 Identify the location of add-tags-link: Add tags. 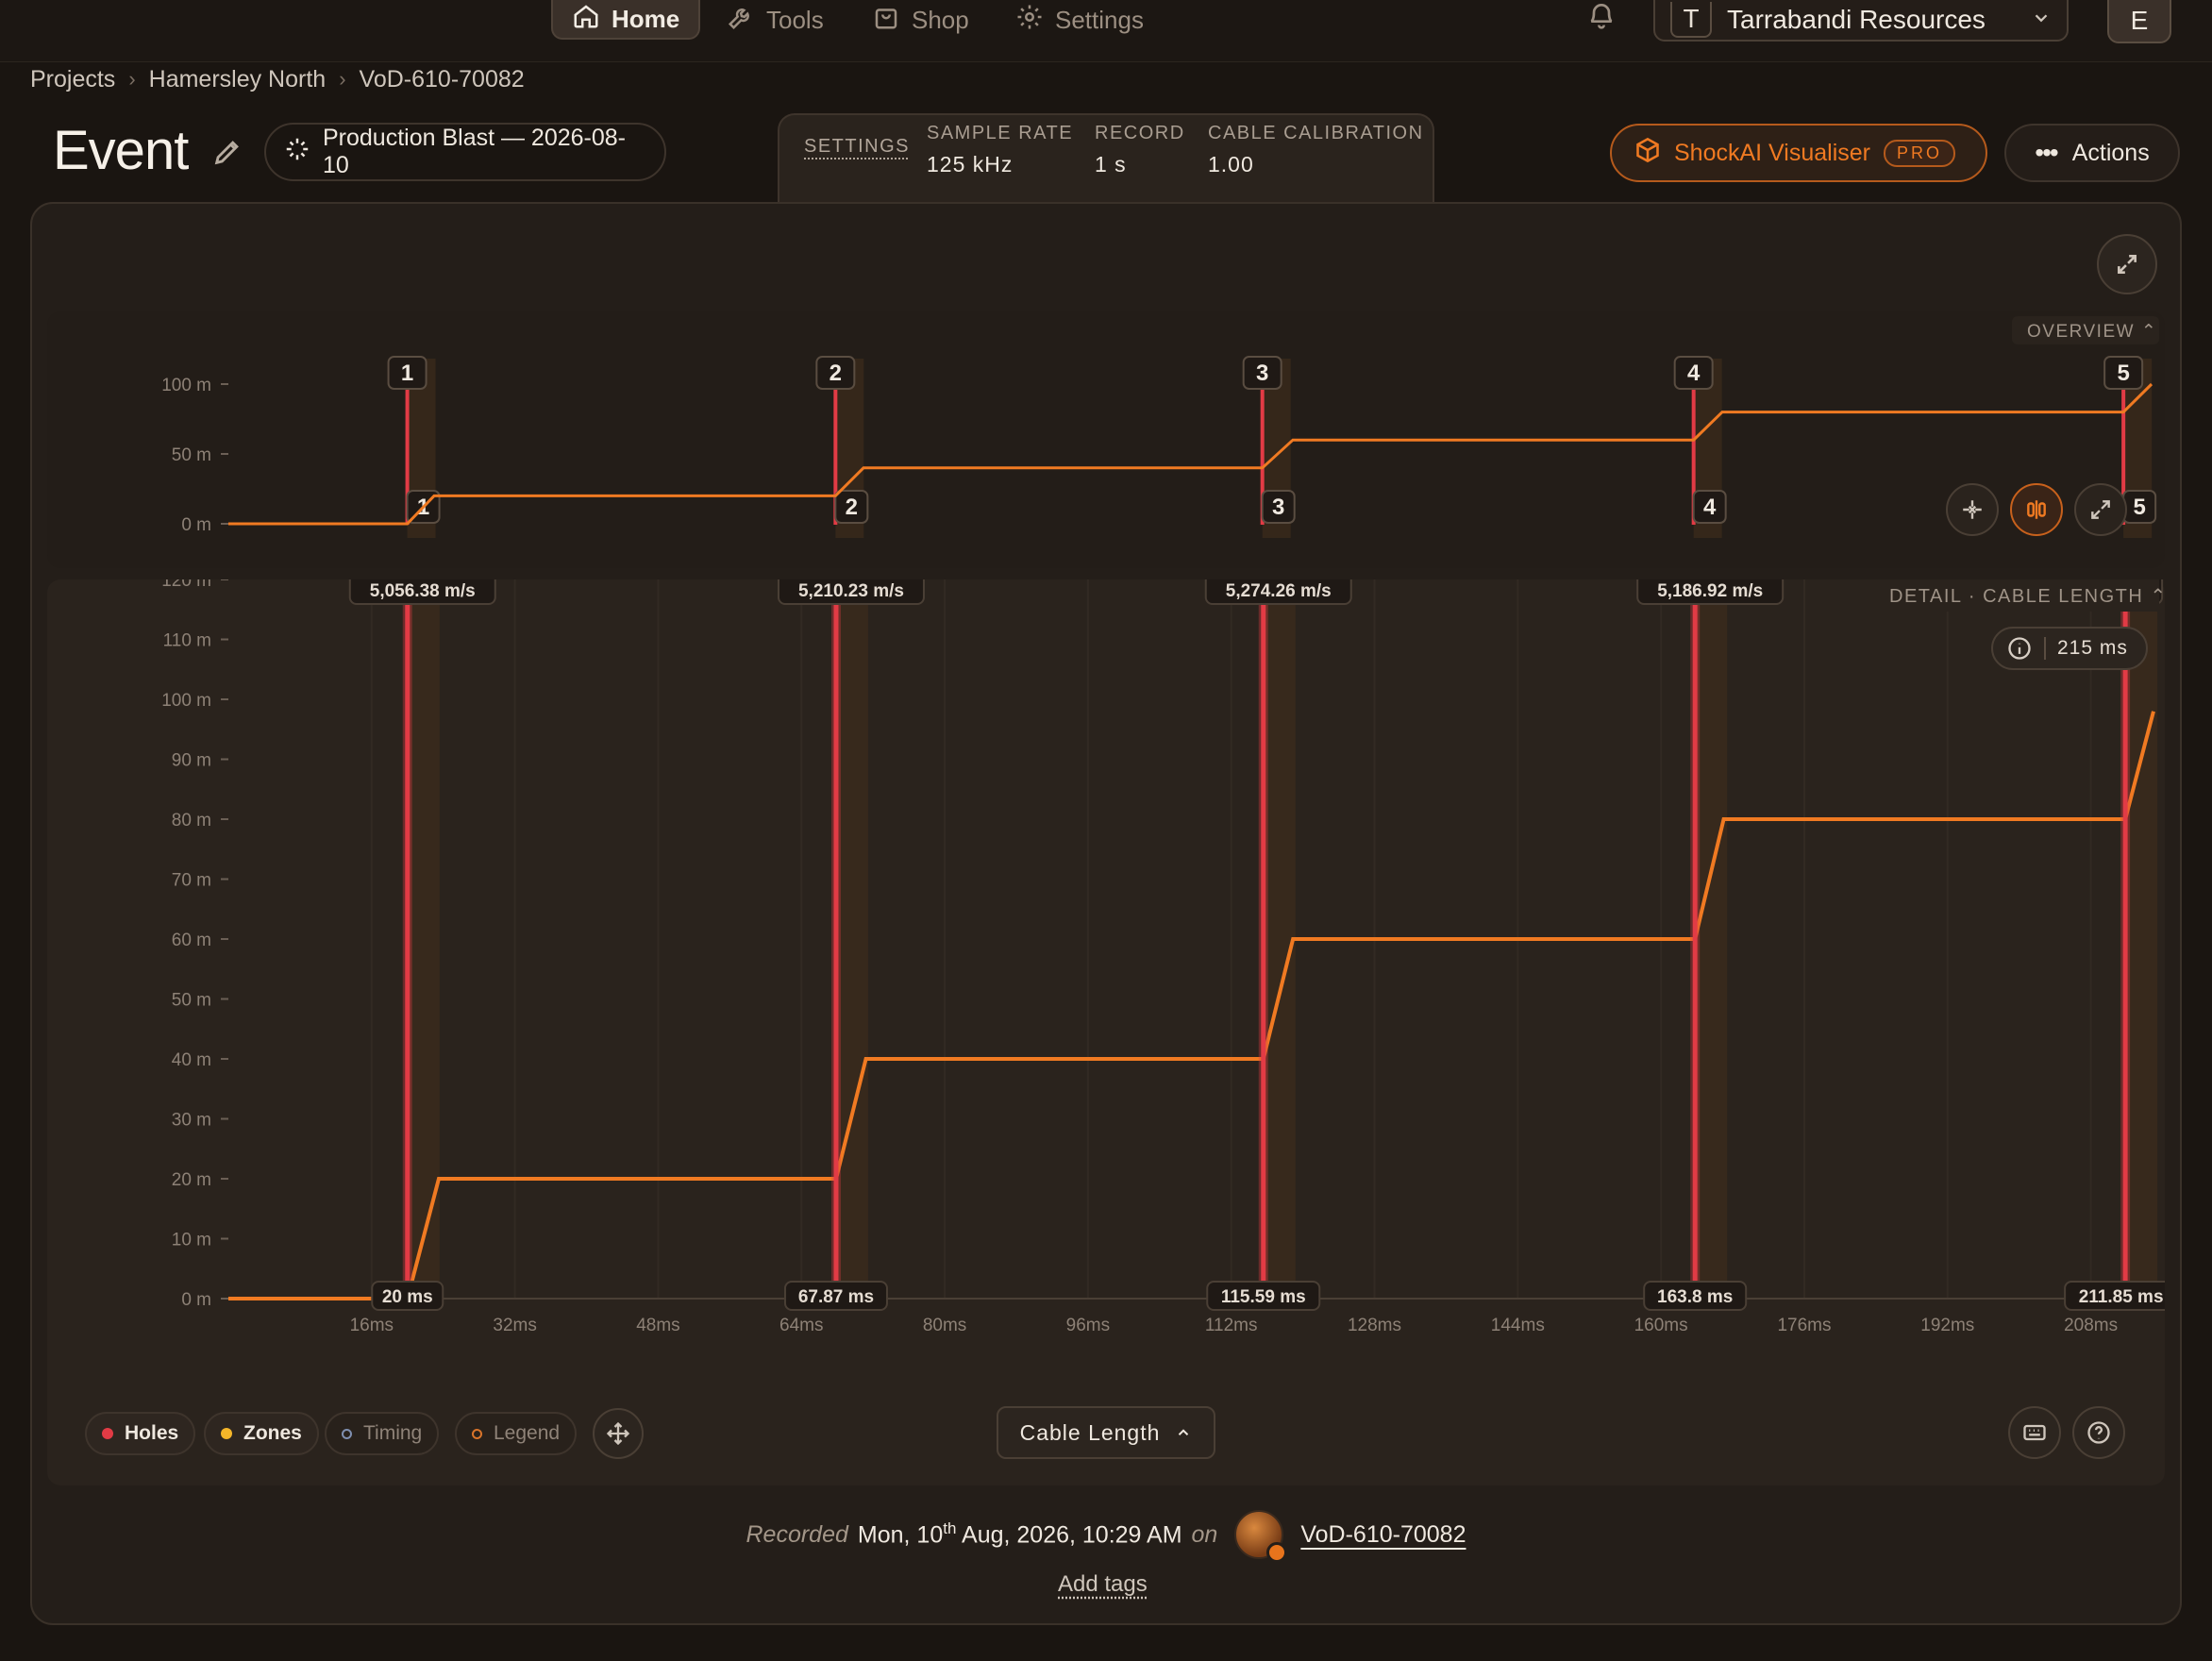
(1103, 1584).